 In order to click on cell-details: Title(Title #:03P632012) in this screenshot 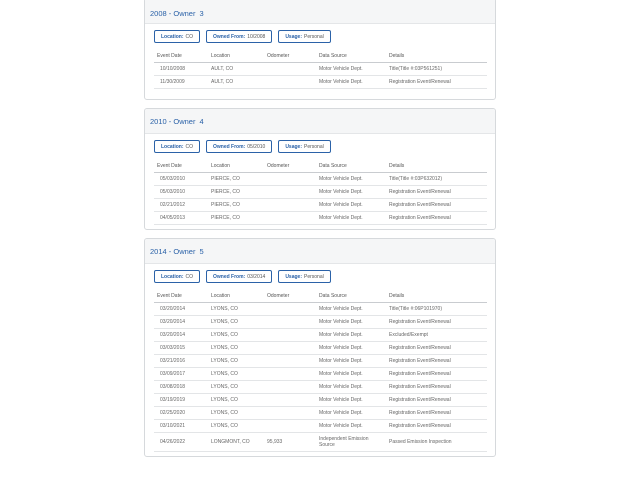, I will do `click(437, 179)`.